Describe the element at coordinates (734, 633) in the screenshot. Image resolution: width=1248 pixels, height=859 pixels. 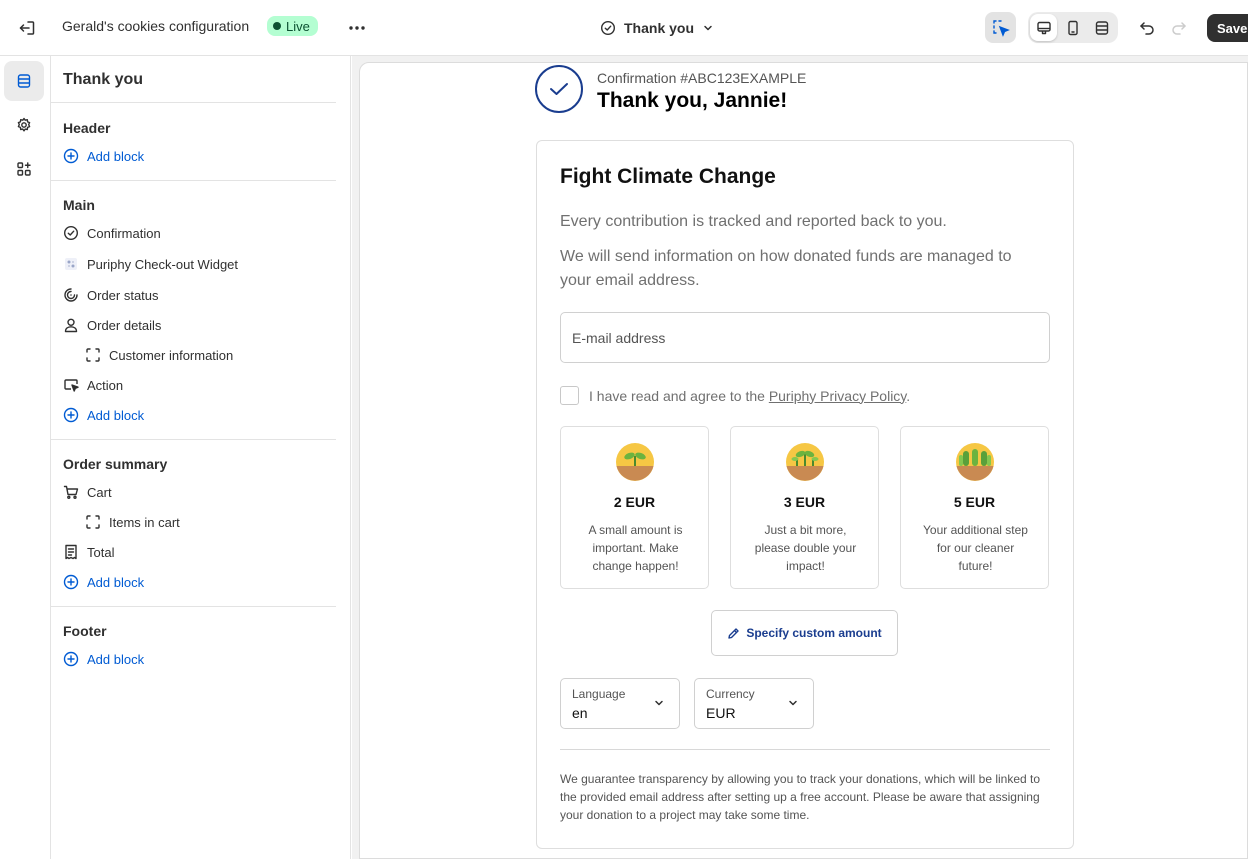
I see `pencil-icon` at that location.